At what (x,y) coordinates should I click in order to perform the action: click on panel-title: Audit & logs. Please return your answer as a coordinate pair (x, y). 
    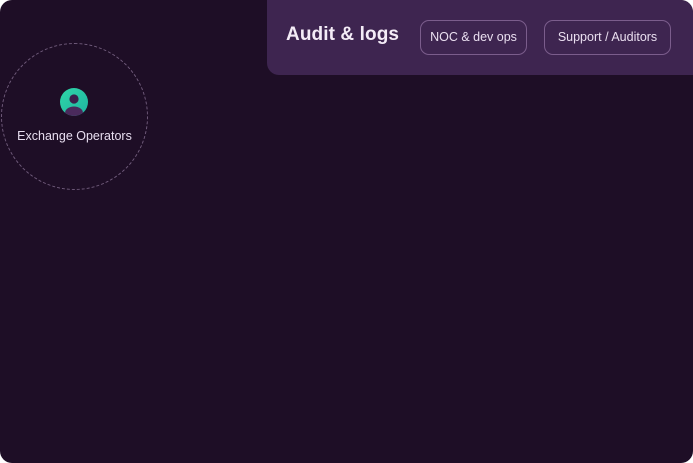
    Looking at the image, I should click on (343, 34).